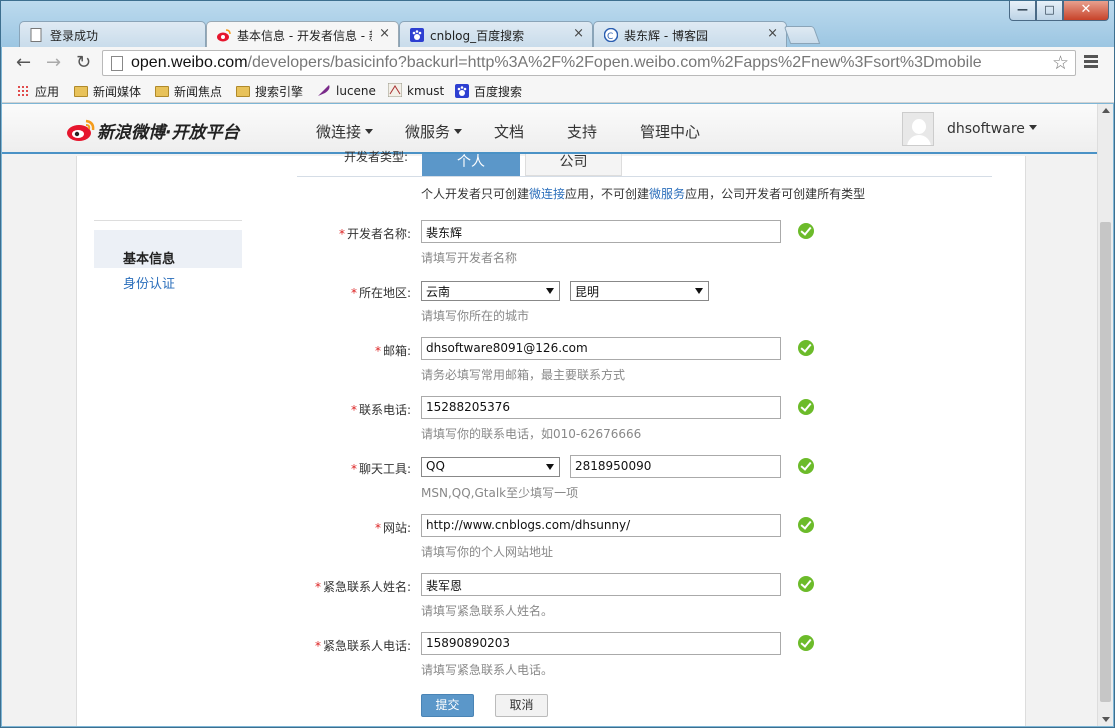 Image resolution: width=1115 pixels, height=728 pixels. I want to click on website-field: http://www.cnblogs.com/dhsunny/, so click(601, 525).